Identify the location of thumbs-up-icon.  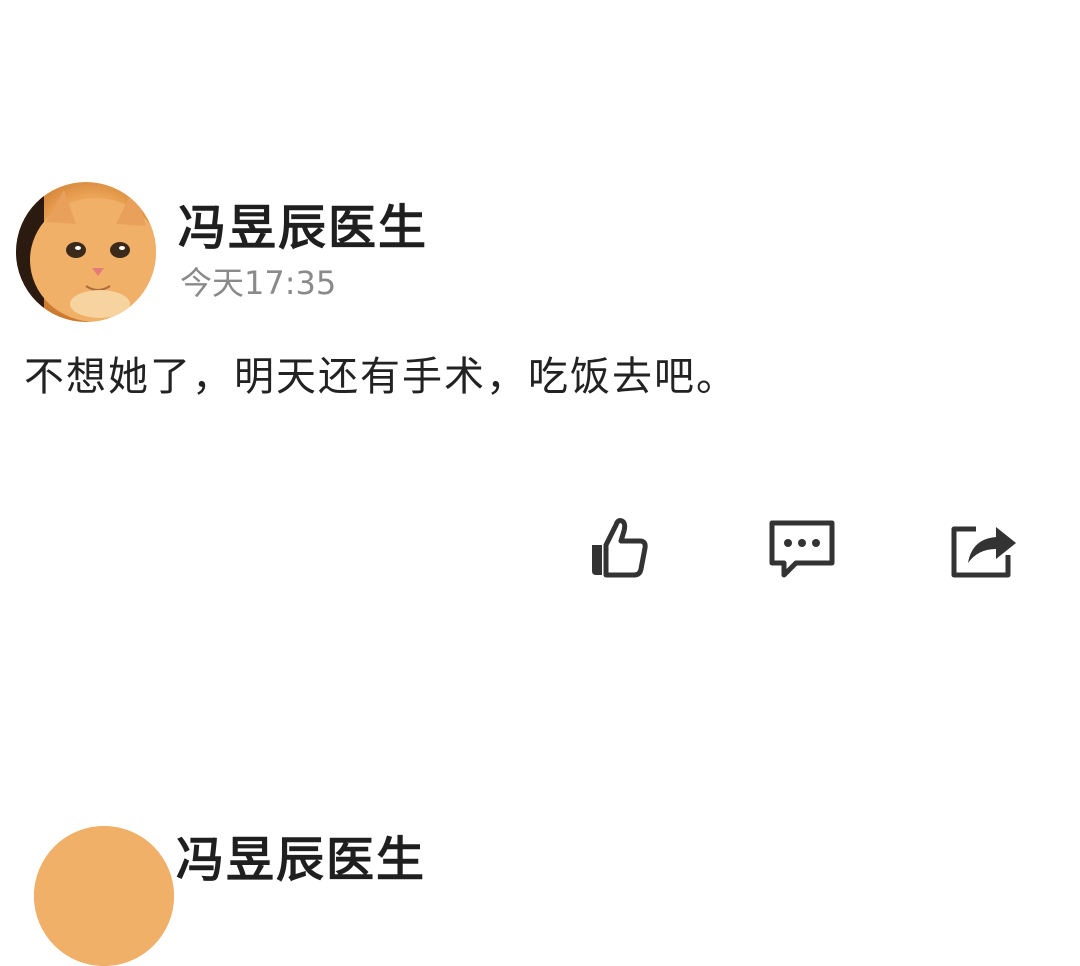
(620, 548).